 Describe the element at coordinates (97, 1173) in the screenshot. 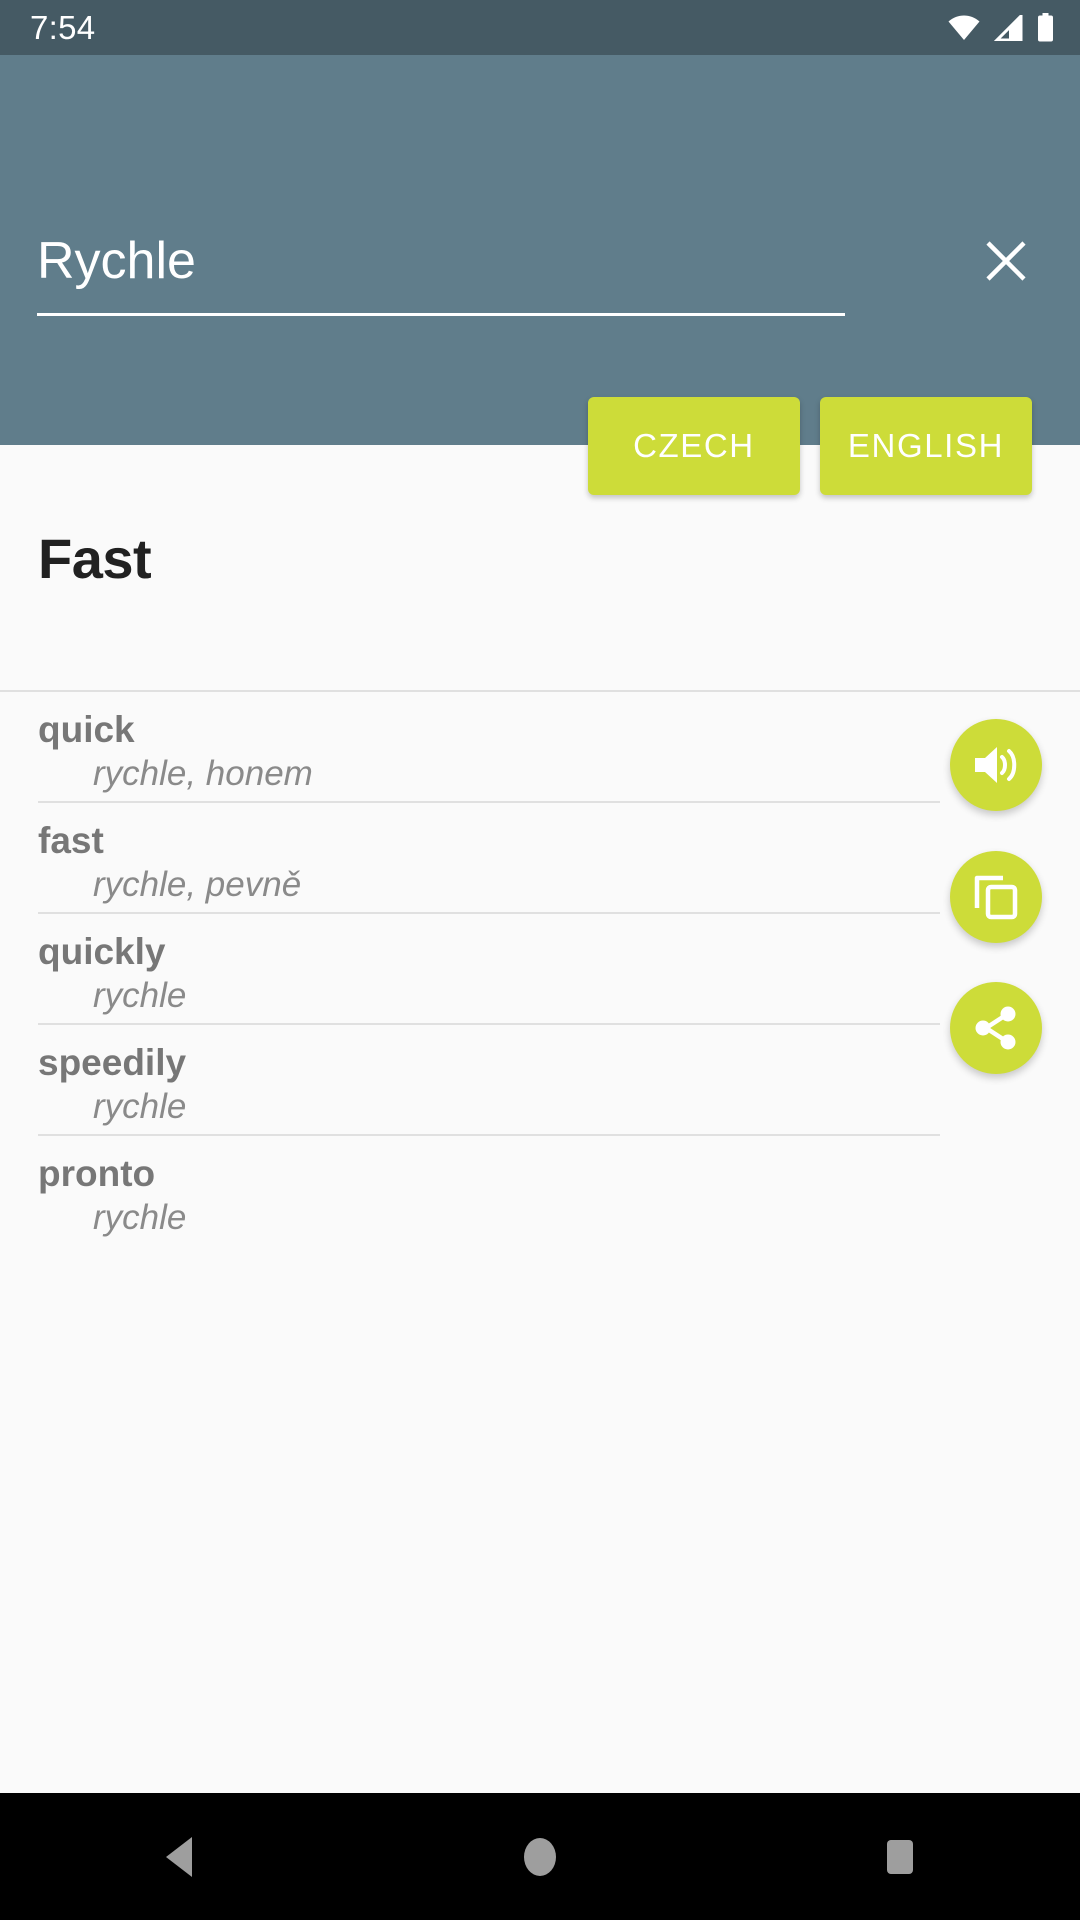

I see `translation-term: pronto` at that location.